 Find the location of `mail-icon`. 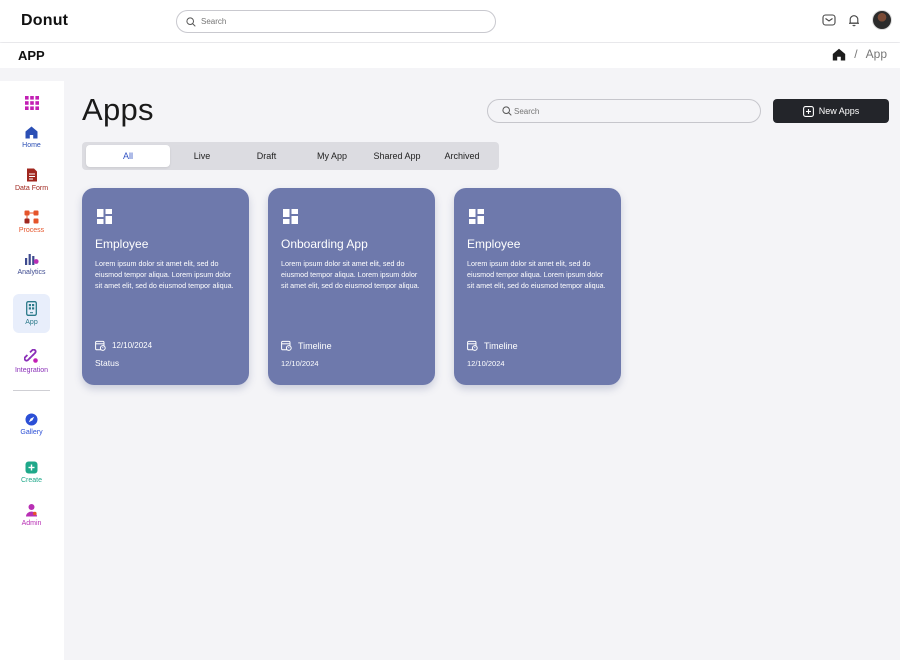

mail-icon is located at coordinates (829, 20).